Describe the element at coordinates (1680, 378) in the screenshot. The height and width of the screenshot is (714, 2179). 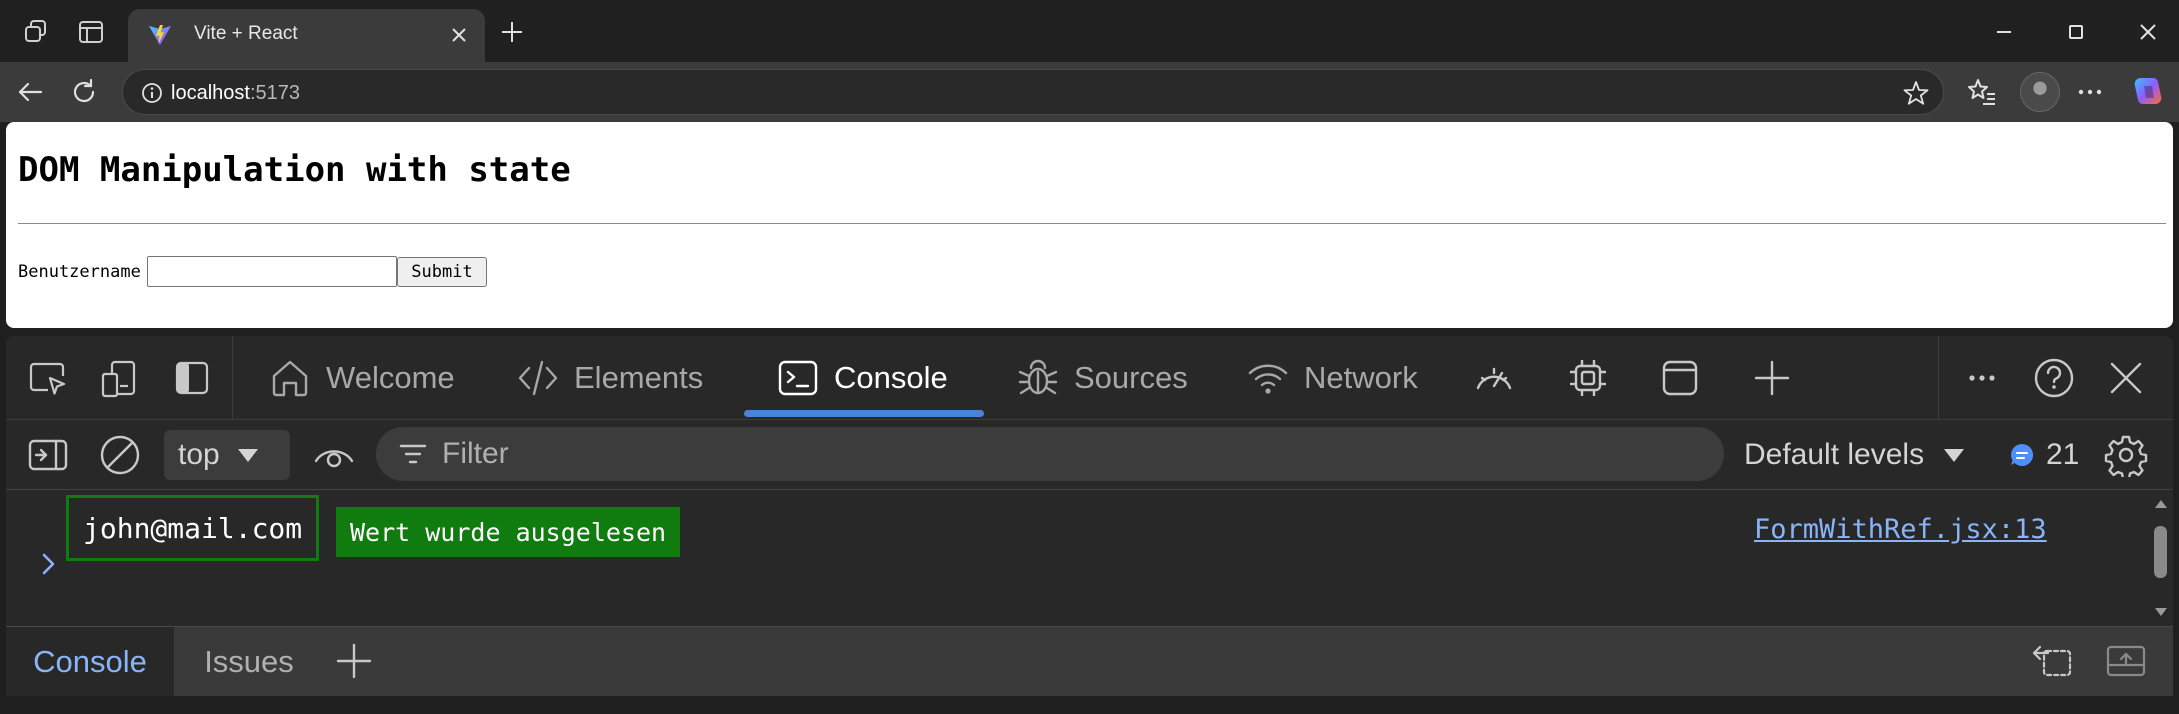
I see `application-panel-icon` at that location.